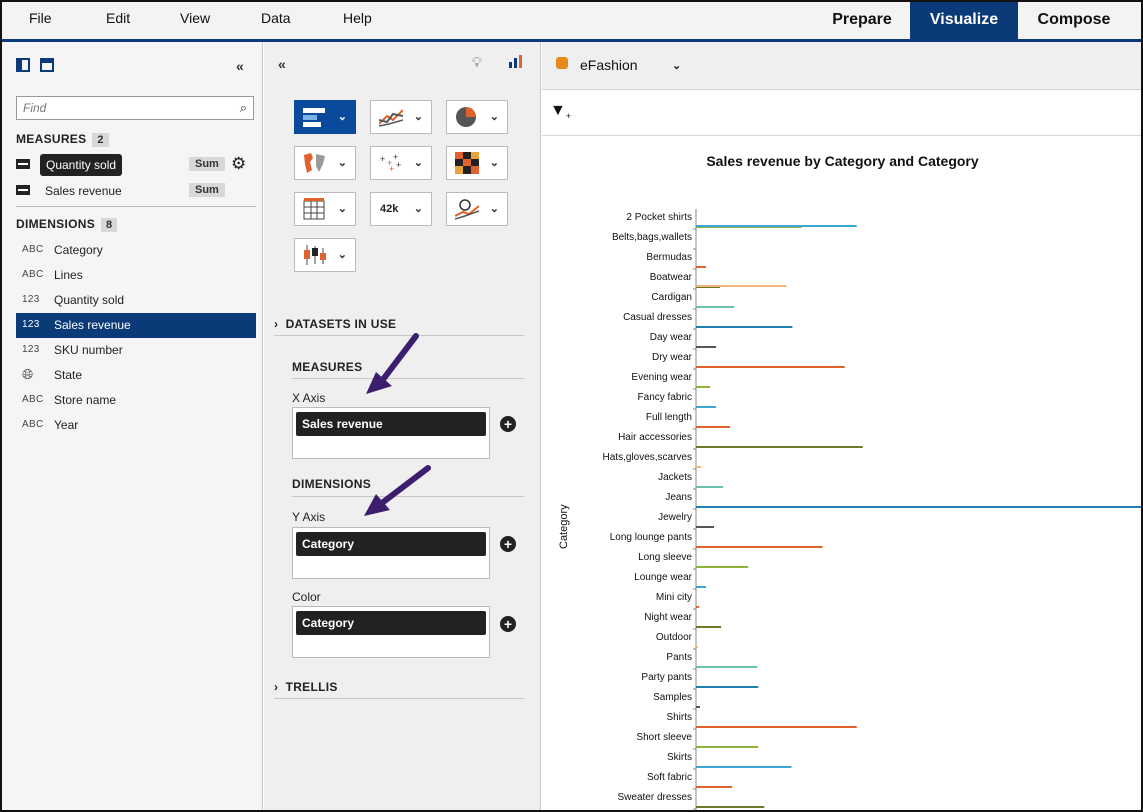  I want to click on gear-icon: ⚙, so click(238, 164).